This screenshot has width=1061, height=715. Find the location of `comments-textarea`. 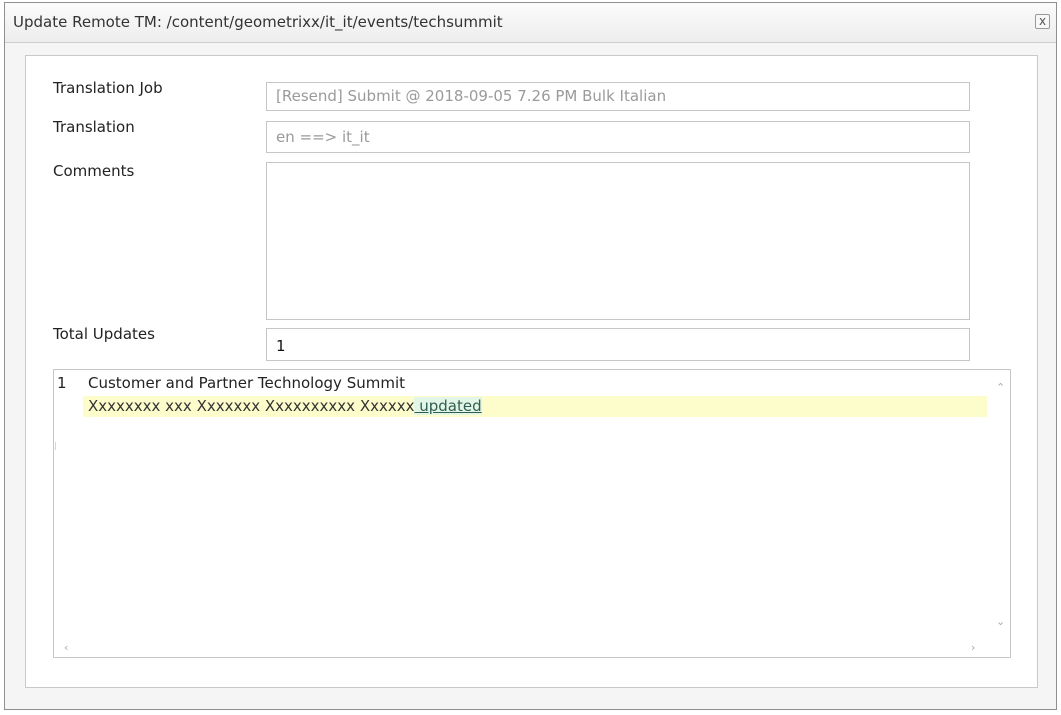

comments-textarea is located at coordinates (618, 241).